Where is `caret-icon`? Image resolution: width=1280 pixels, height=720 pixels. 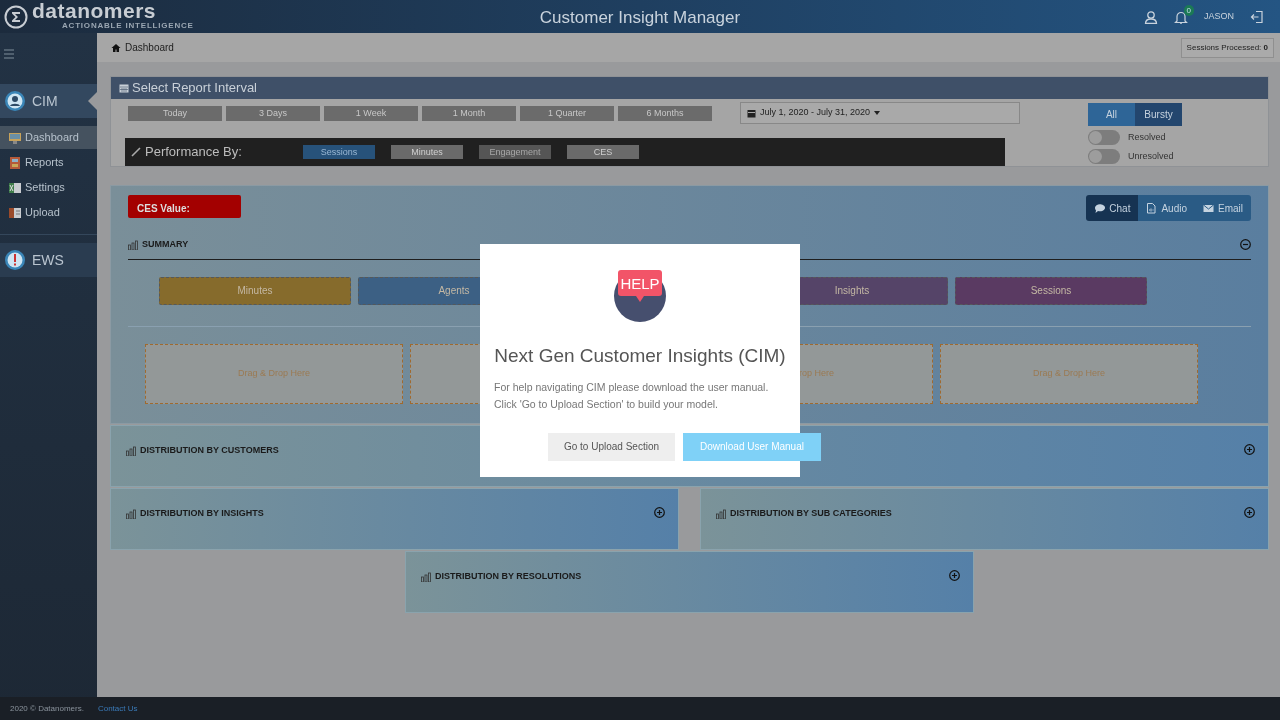 caret-icon is located at coordinates (877, 113).